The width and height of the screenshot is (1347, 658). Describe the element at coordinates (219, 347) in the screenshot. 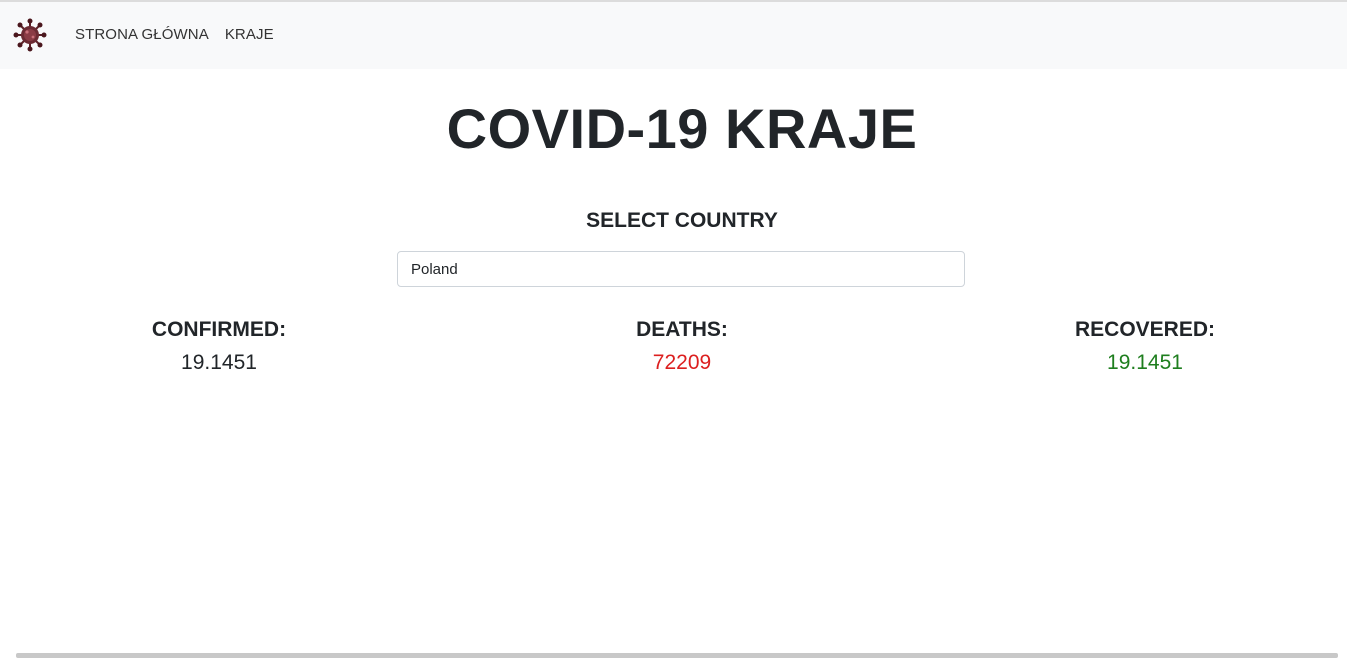

I see `stat-confirmed: CONFIRMED: 19.1451` at that location.